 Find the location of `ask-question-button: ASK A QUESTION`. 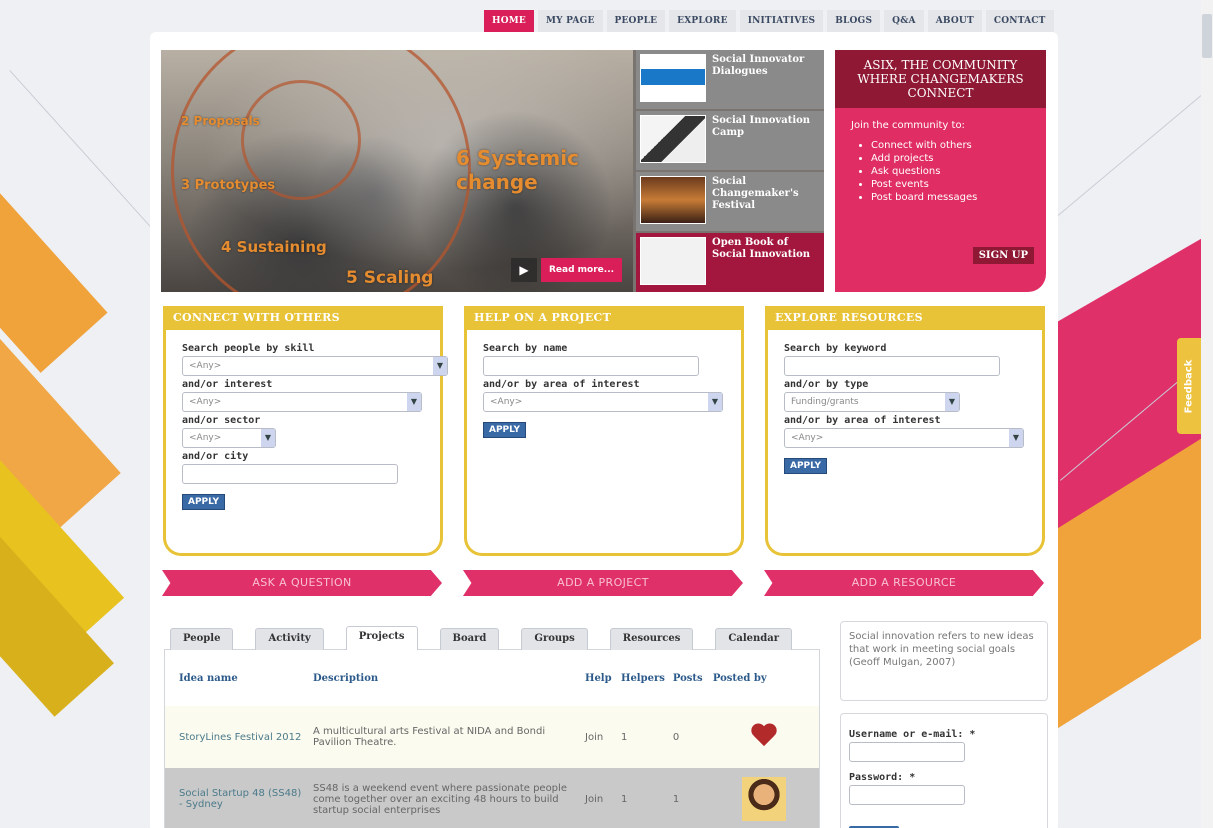

ask-question-button: ASK A QUESTION is located at coordinates (302, 583).